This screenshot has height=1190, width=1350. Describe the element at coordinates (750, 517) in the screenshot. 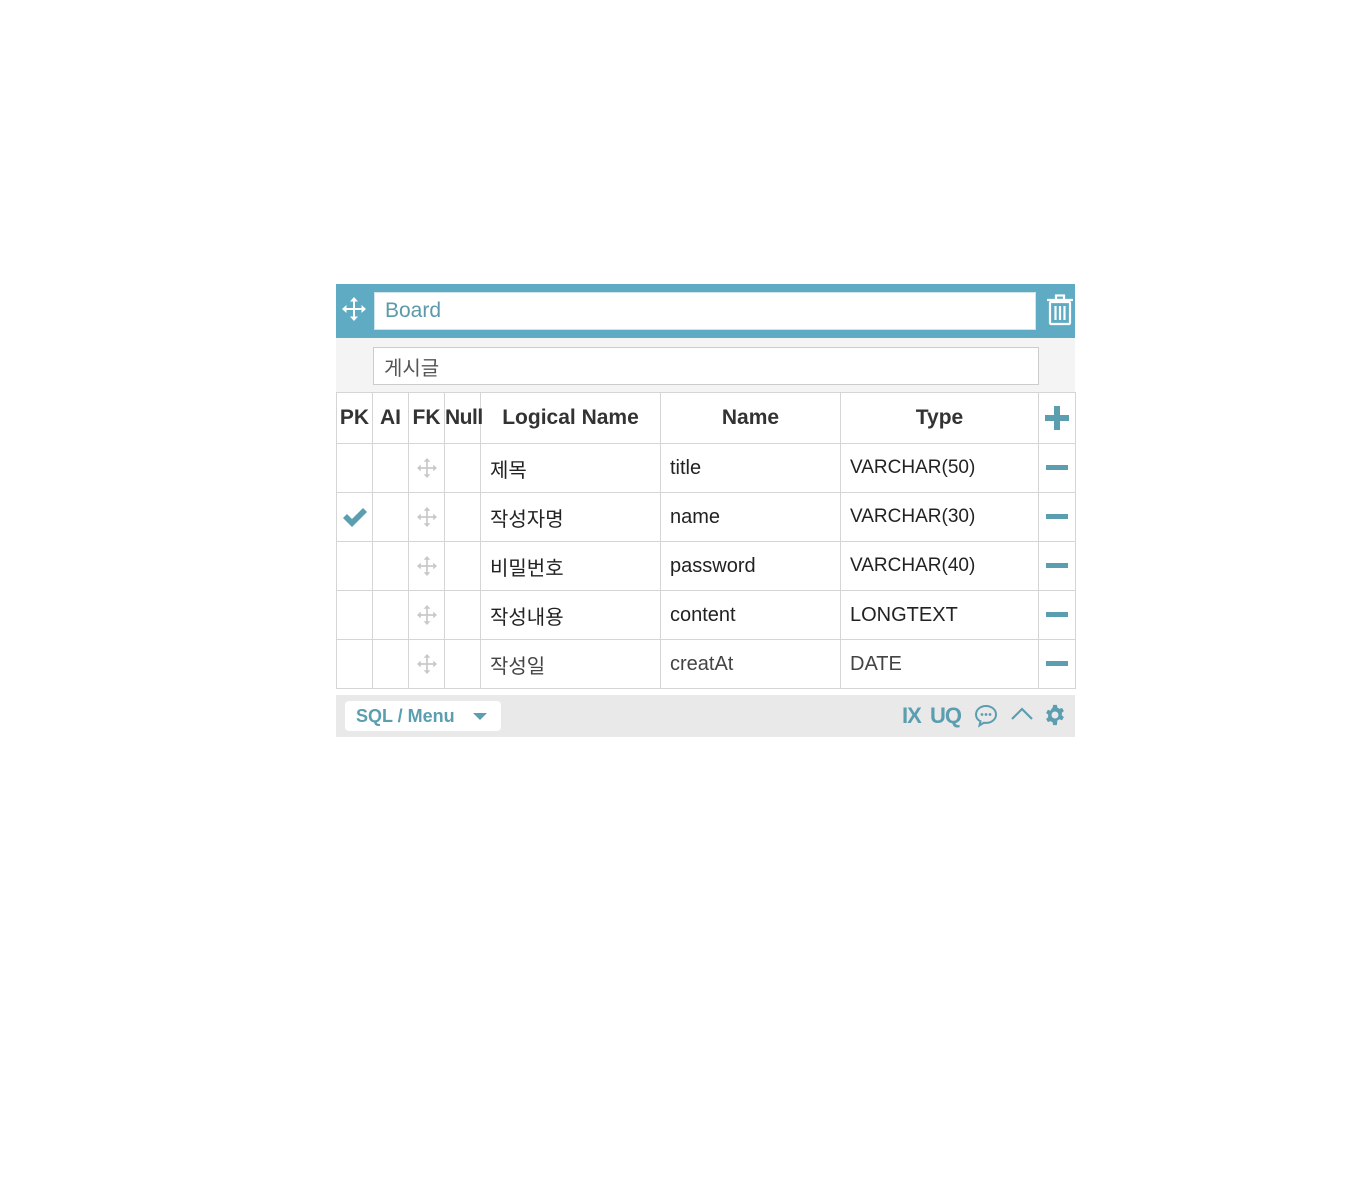

I see `name-cell: name` at that location.